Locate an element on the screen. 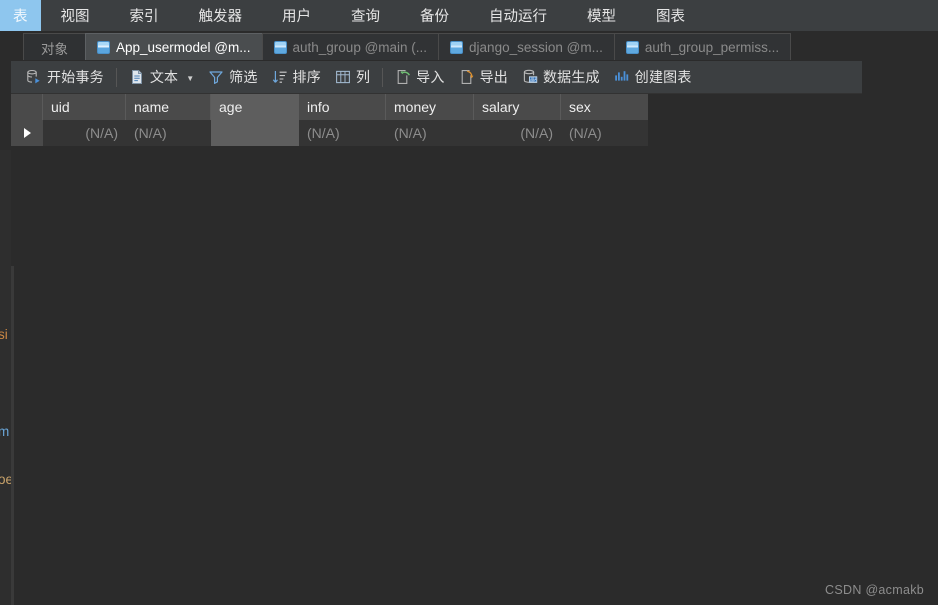  export-icon is located at coordinates (467, 77).